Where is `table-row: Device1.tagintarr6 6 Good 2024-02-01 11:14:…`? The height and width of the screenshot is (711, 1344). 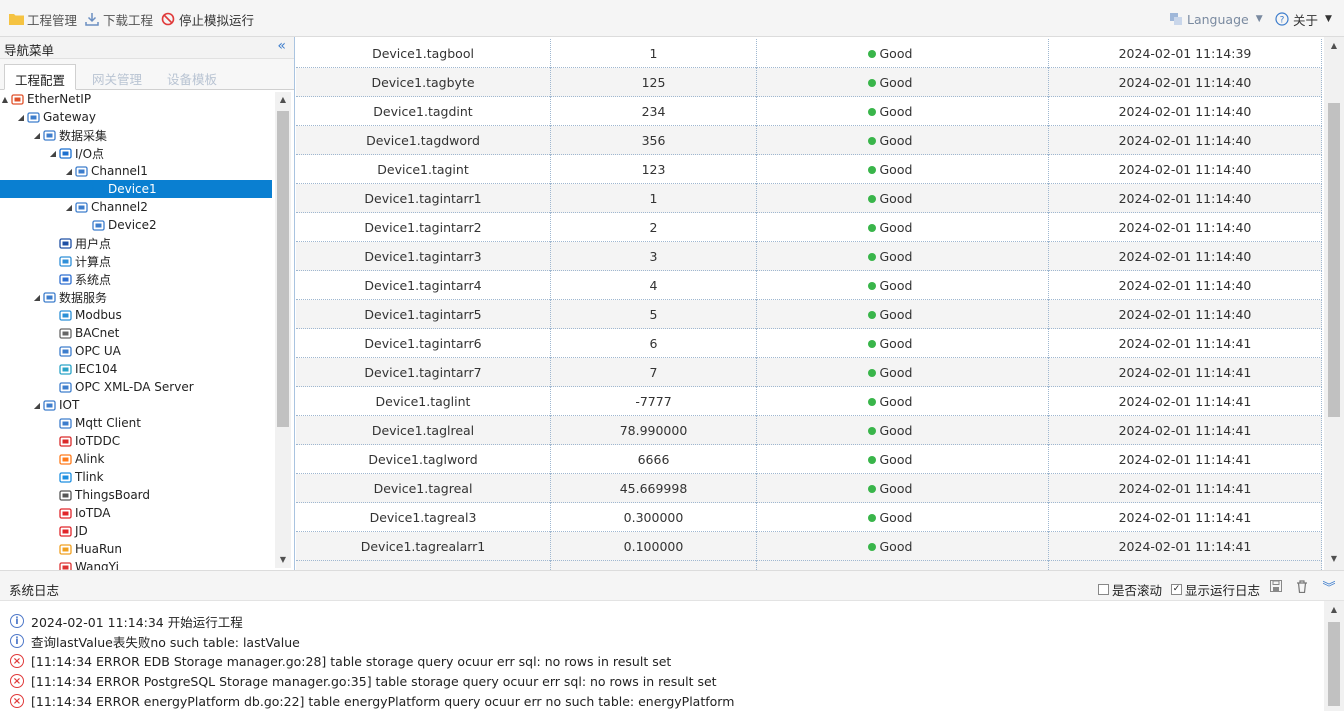 table-row: Device1.tagintarr6 6 Good 2024-02-01 11:14:… is located at coordinates (809, 343).